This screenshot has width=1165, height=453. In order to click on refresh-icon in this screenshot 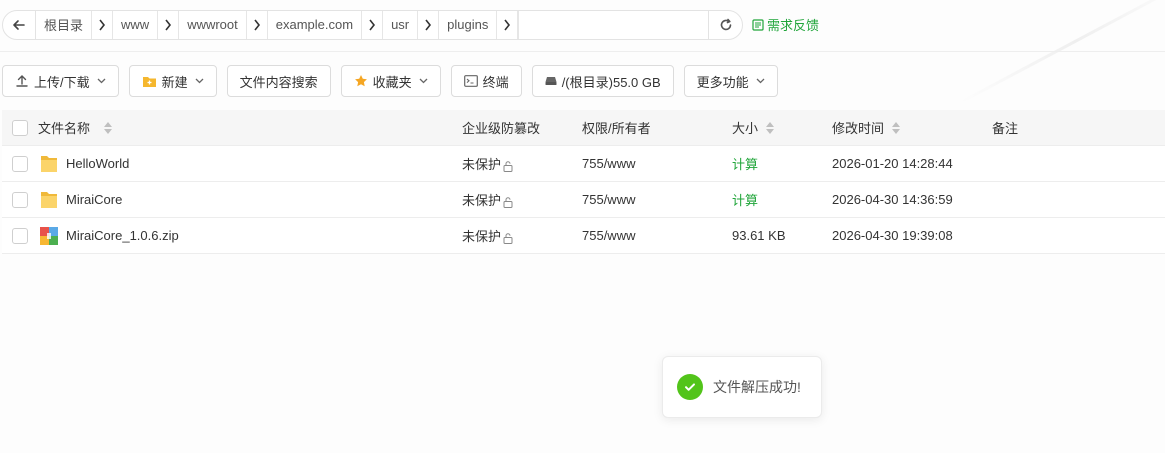, I will do `click(725, 24)`.